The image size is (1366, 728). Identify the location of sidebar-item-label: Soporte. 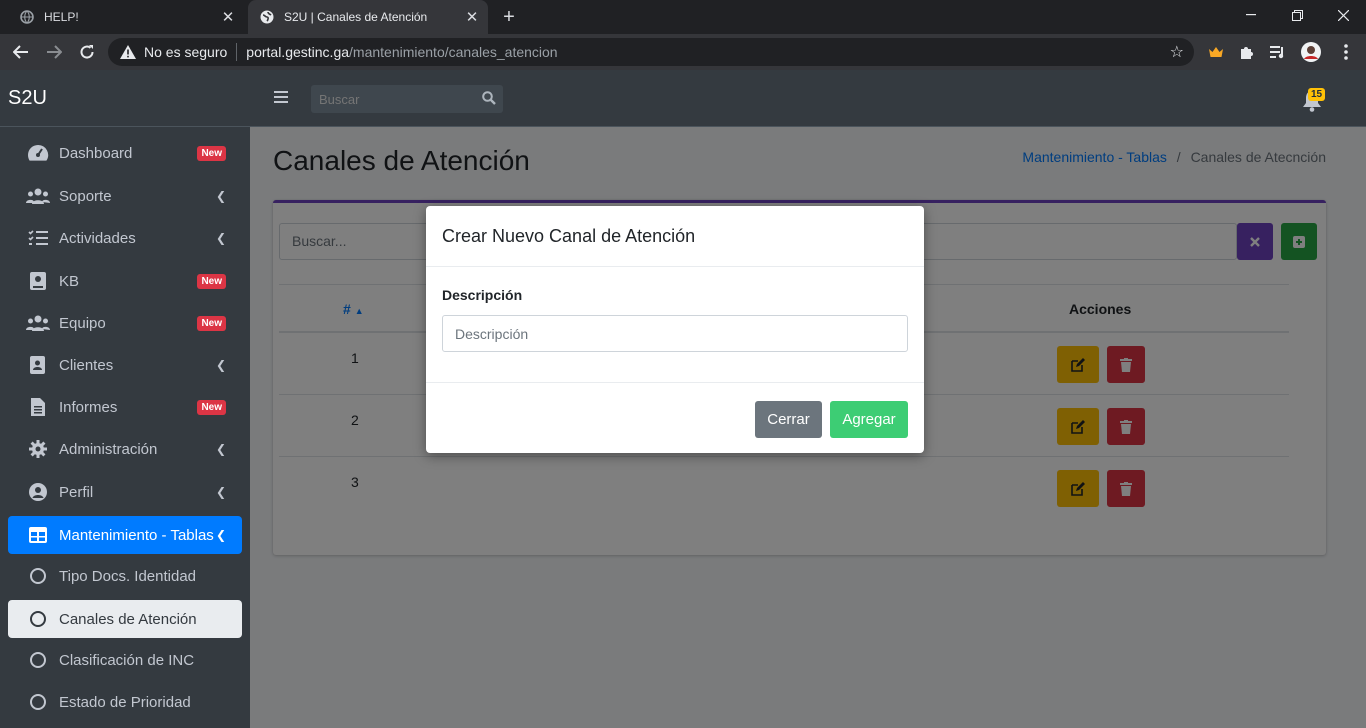
(85, 196).